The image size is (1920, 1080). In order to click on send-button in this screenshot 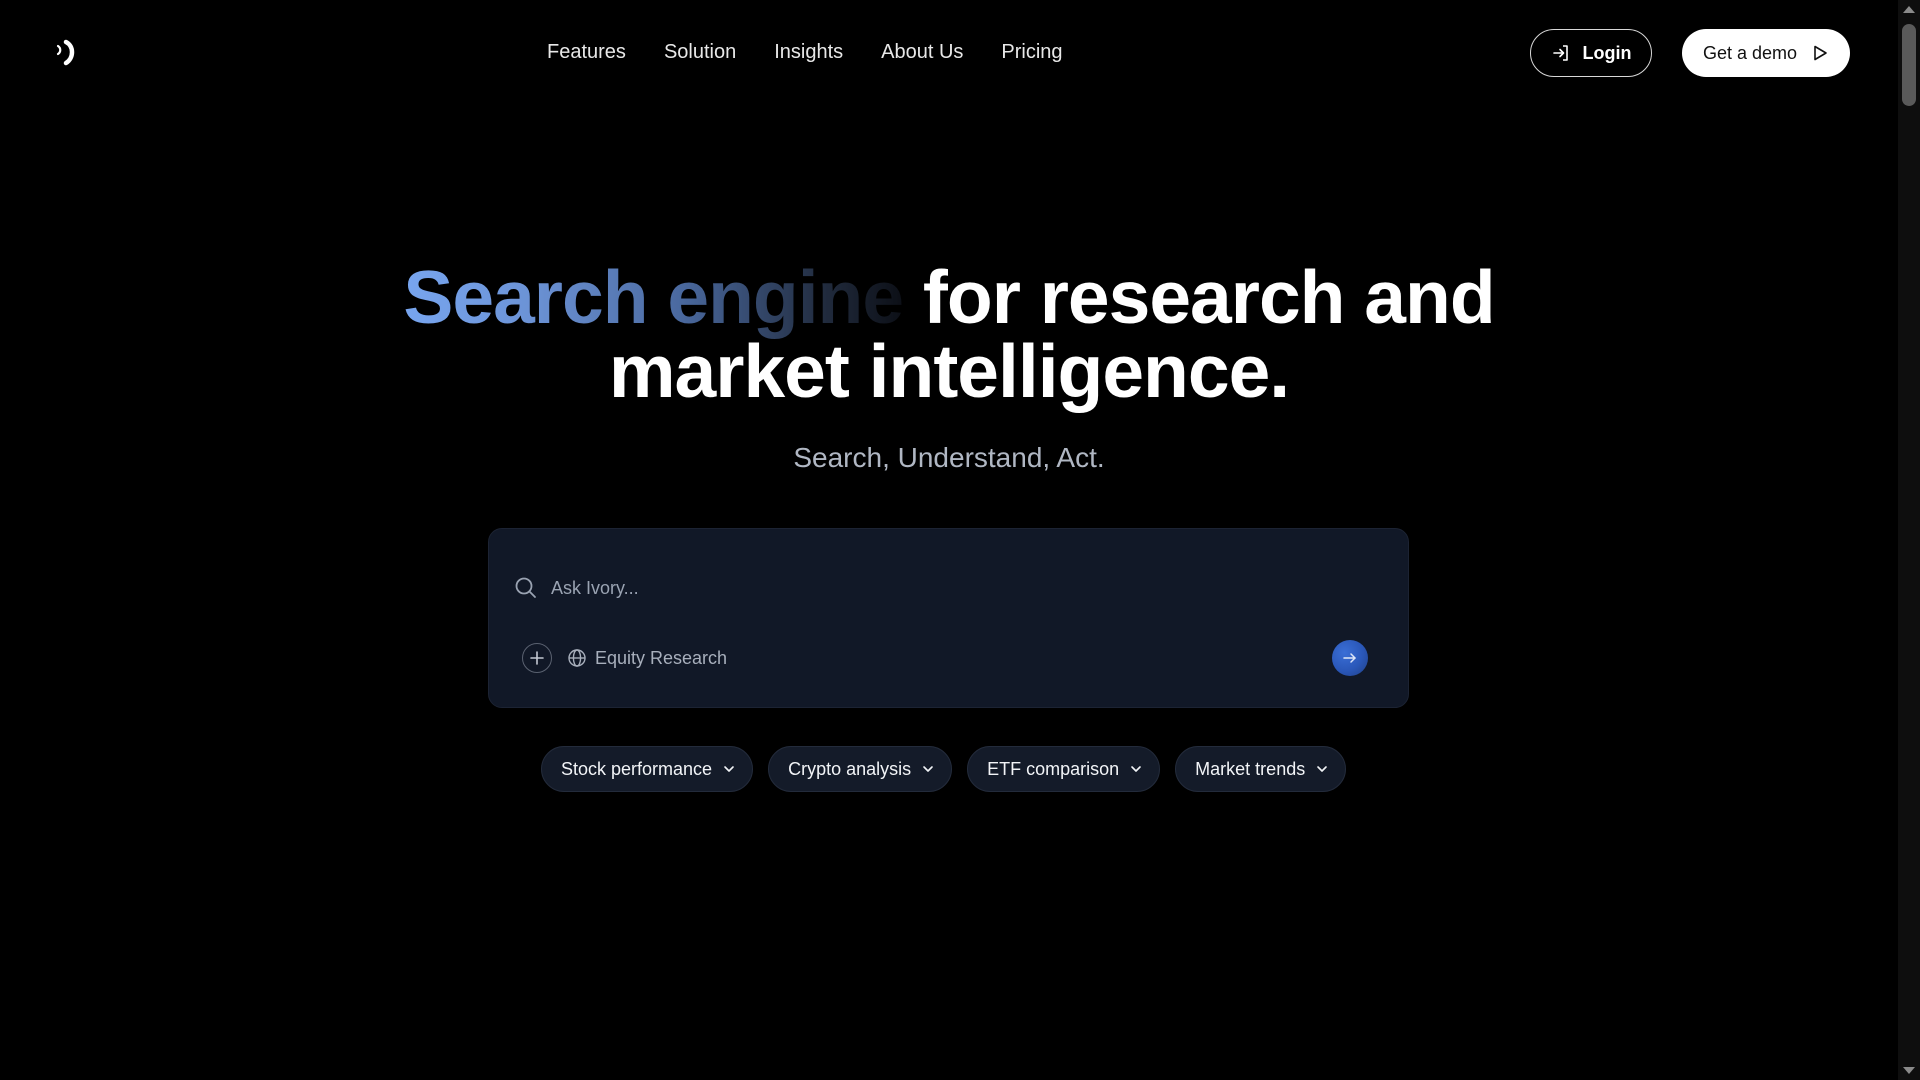, I will do `click(1350, 658)`.